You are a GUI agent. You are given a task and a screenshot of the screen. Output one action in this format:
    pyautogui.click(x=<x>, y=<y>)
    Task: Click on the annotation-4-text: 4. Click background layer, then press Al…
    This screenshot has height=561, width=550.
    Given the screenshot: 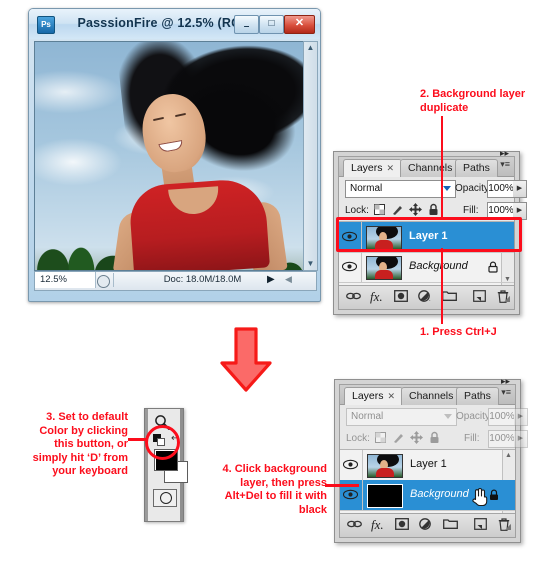 What is the action you would take?
    pyautogui.click(x=274, y=489)
    